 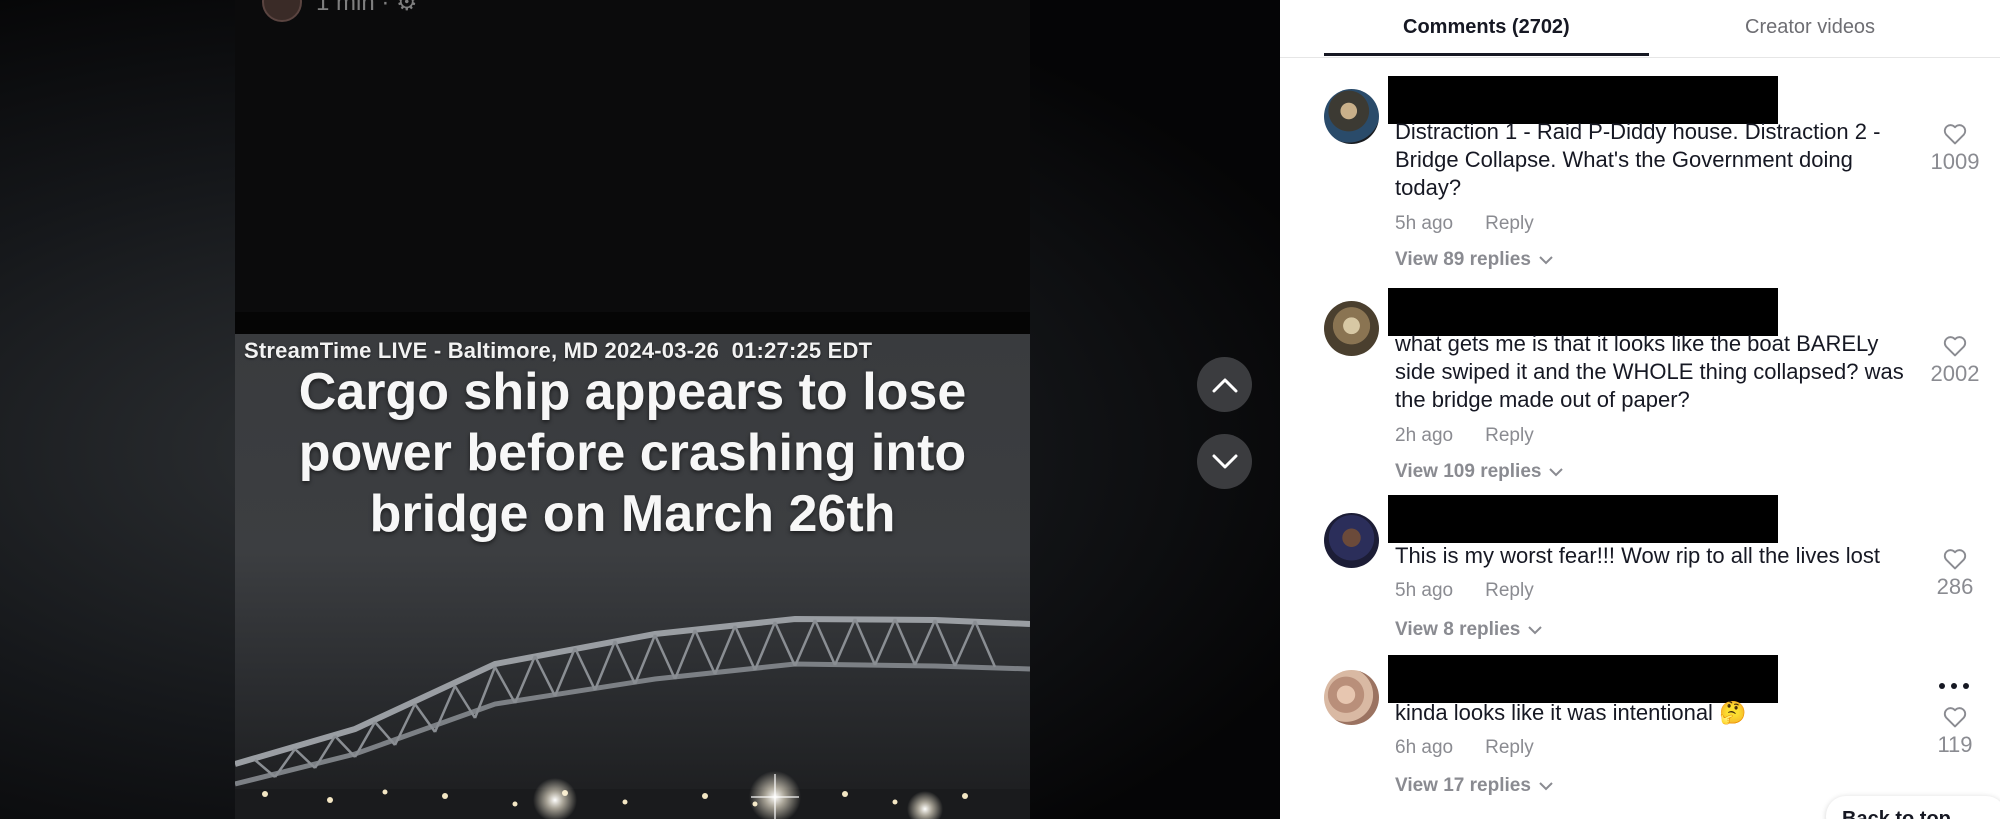 What do you see at coordinates (1463, 785) in the screenshot?
I see `view-replies-label: View 17 replies` at bounding box center [1463, 785].